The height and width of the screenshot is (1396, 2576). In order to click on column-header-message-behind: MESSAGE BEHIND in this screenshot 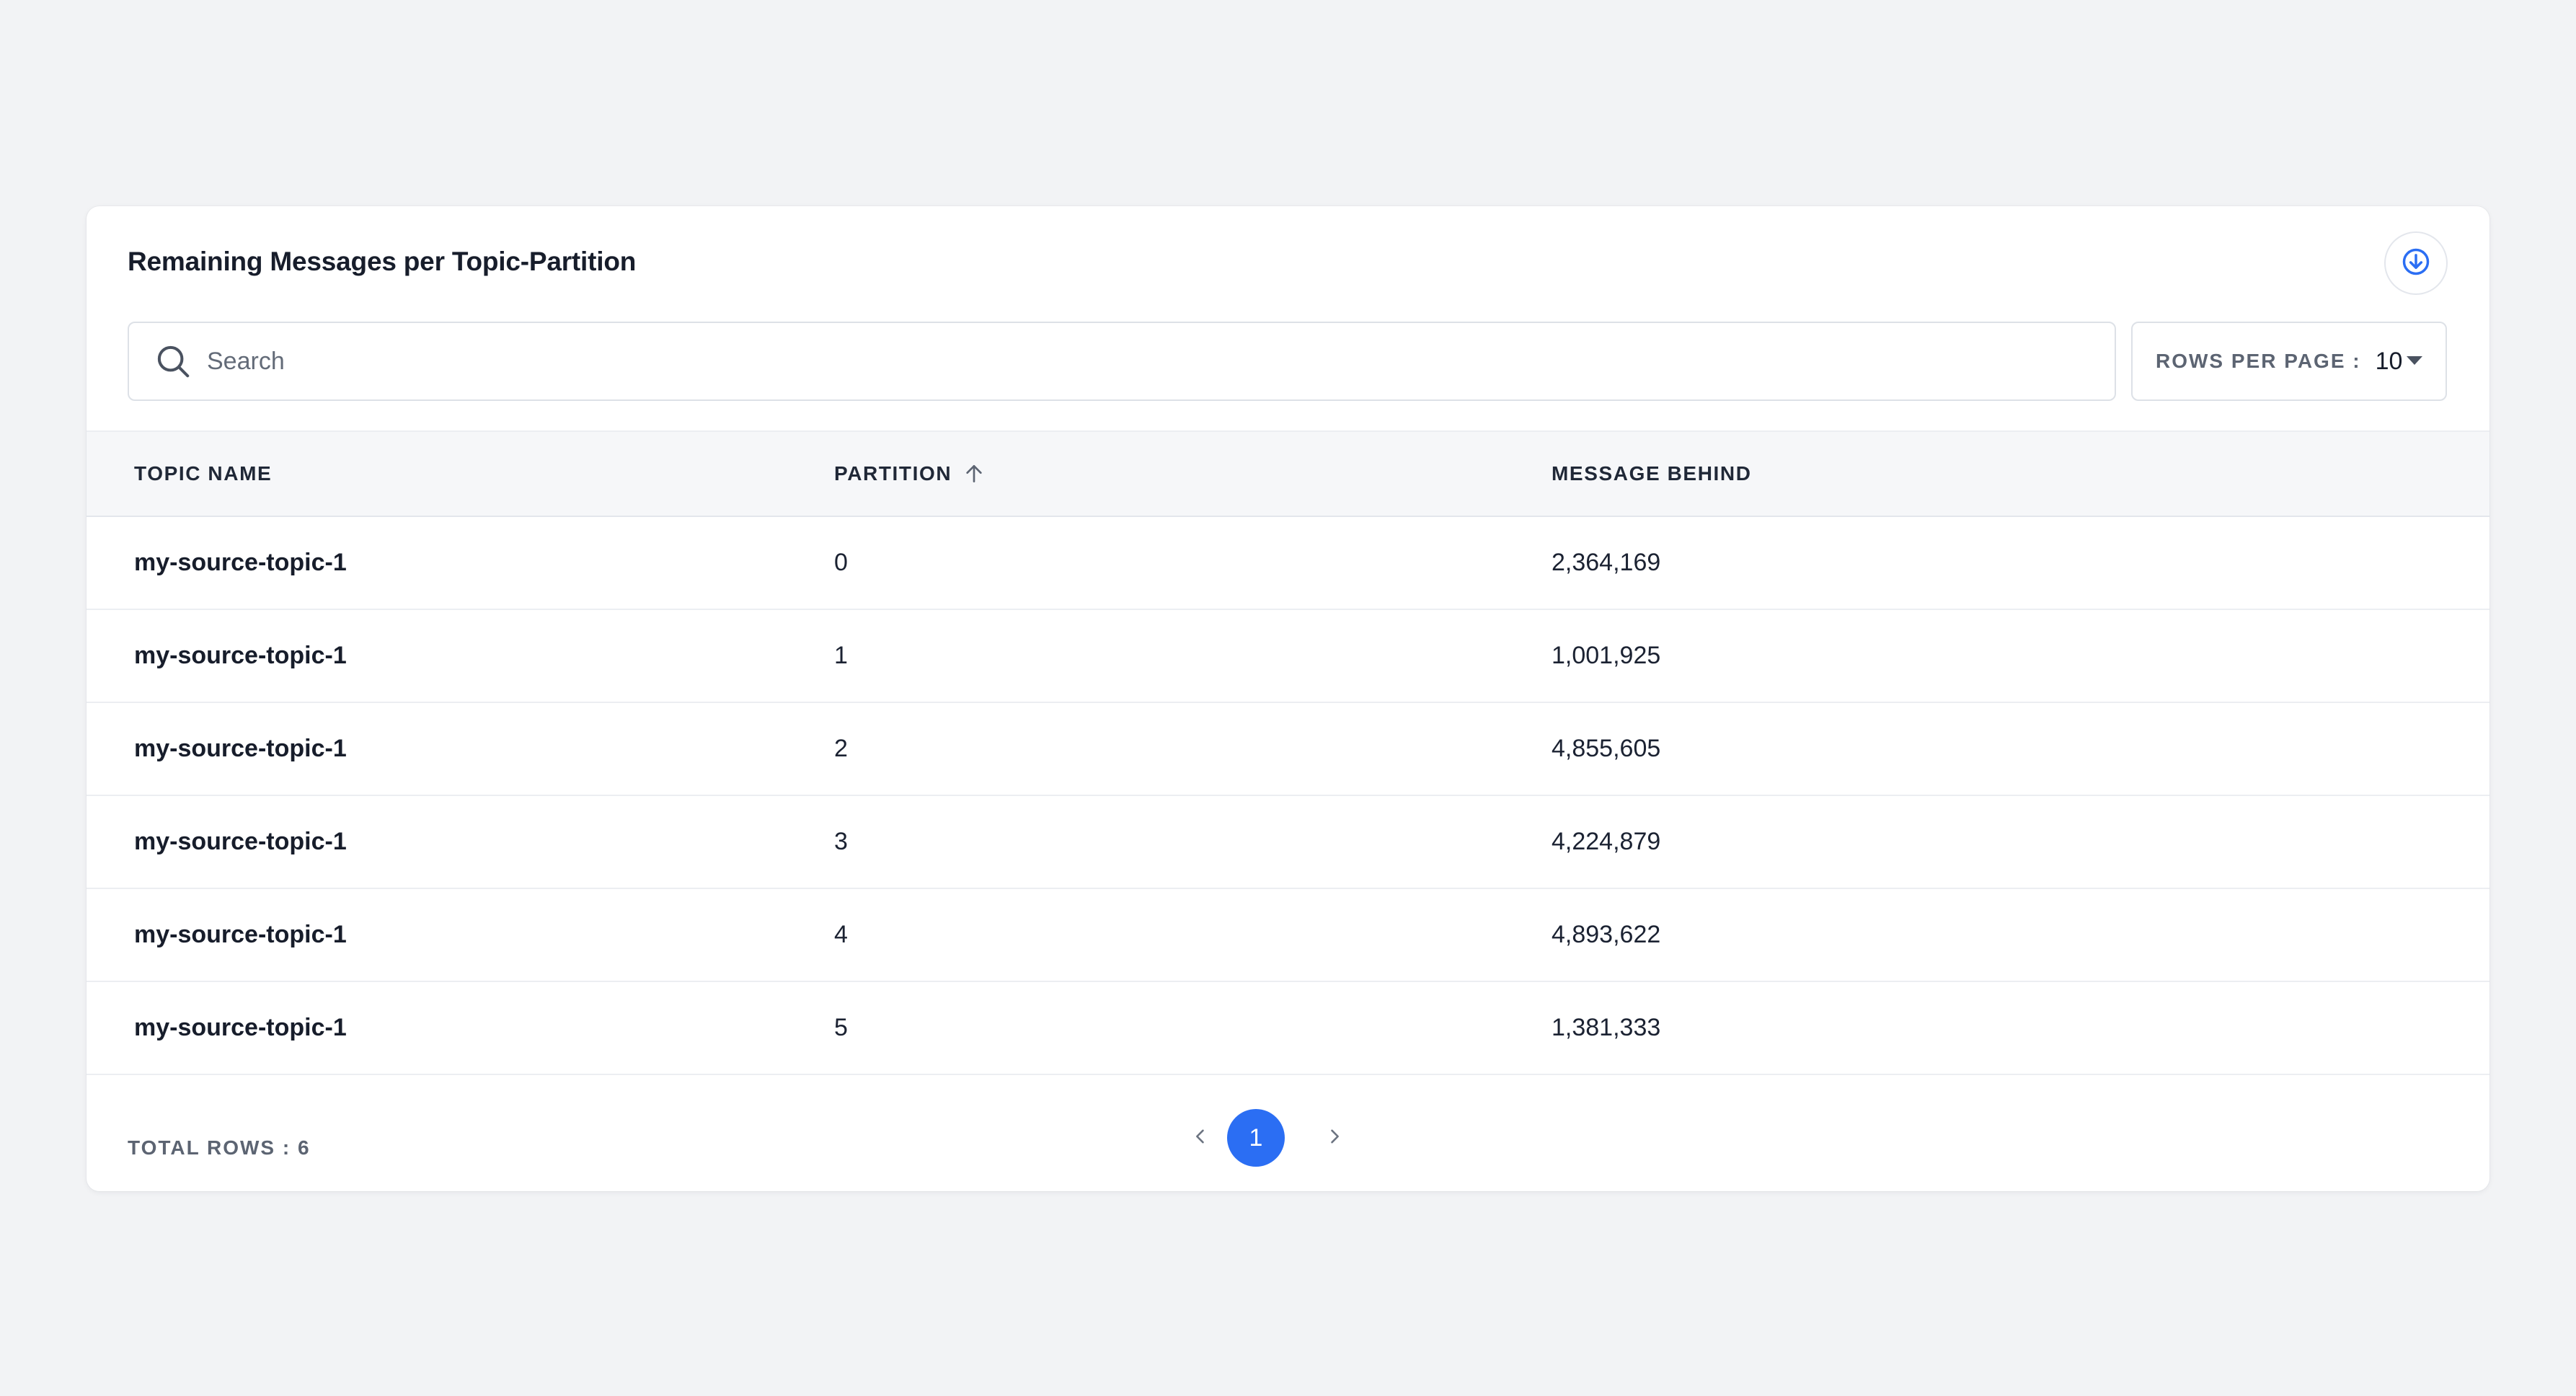, I will do `click(1652, 474)`.